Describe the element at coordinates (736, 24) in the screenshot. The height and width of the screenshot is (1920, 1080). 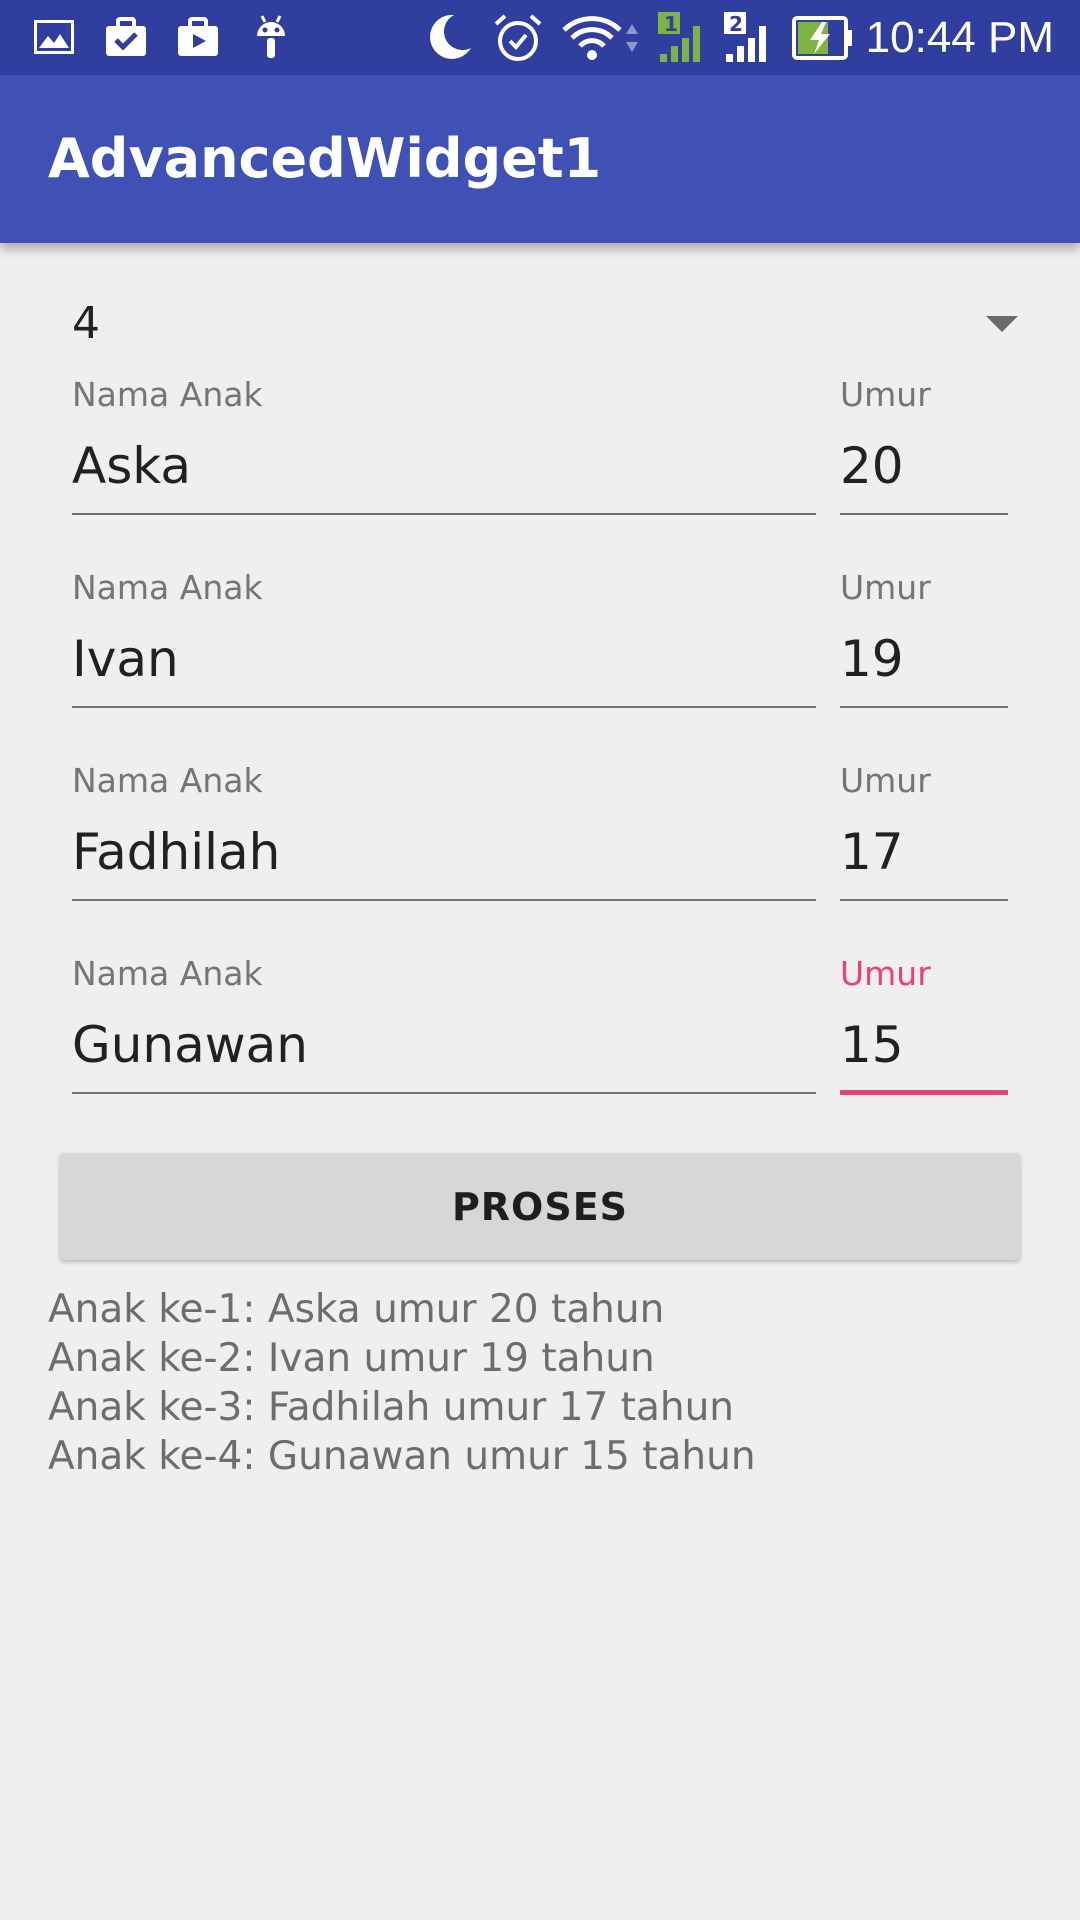
I see `sim2-label: 2` at that location.